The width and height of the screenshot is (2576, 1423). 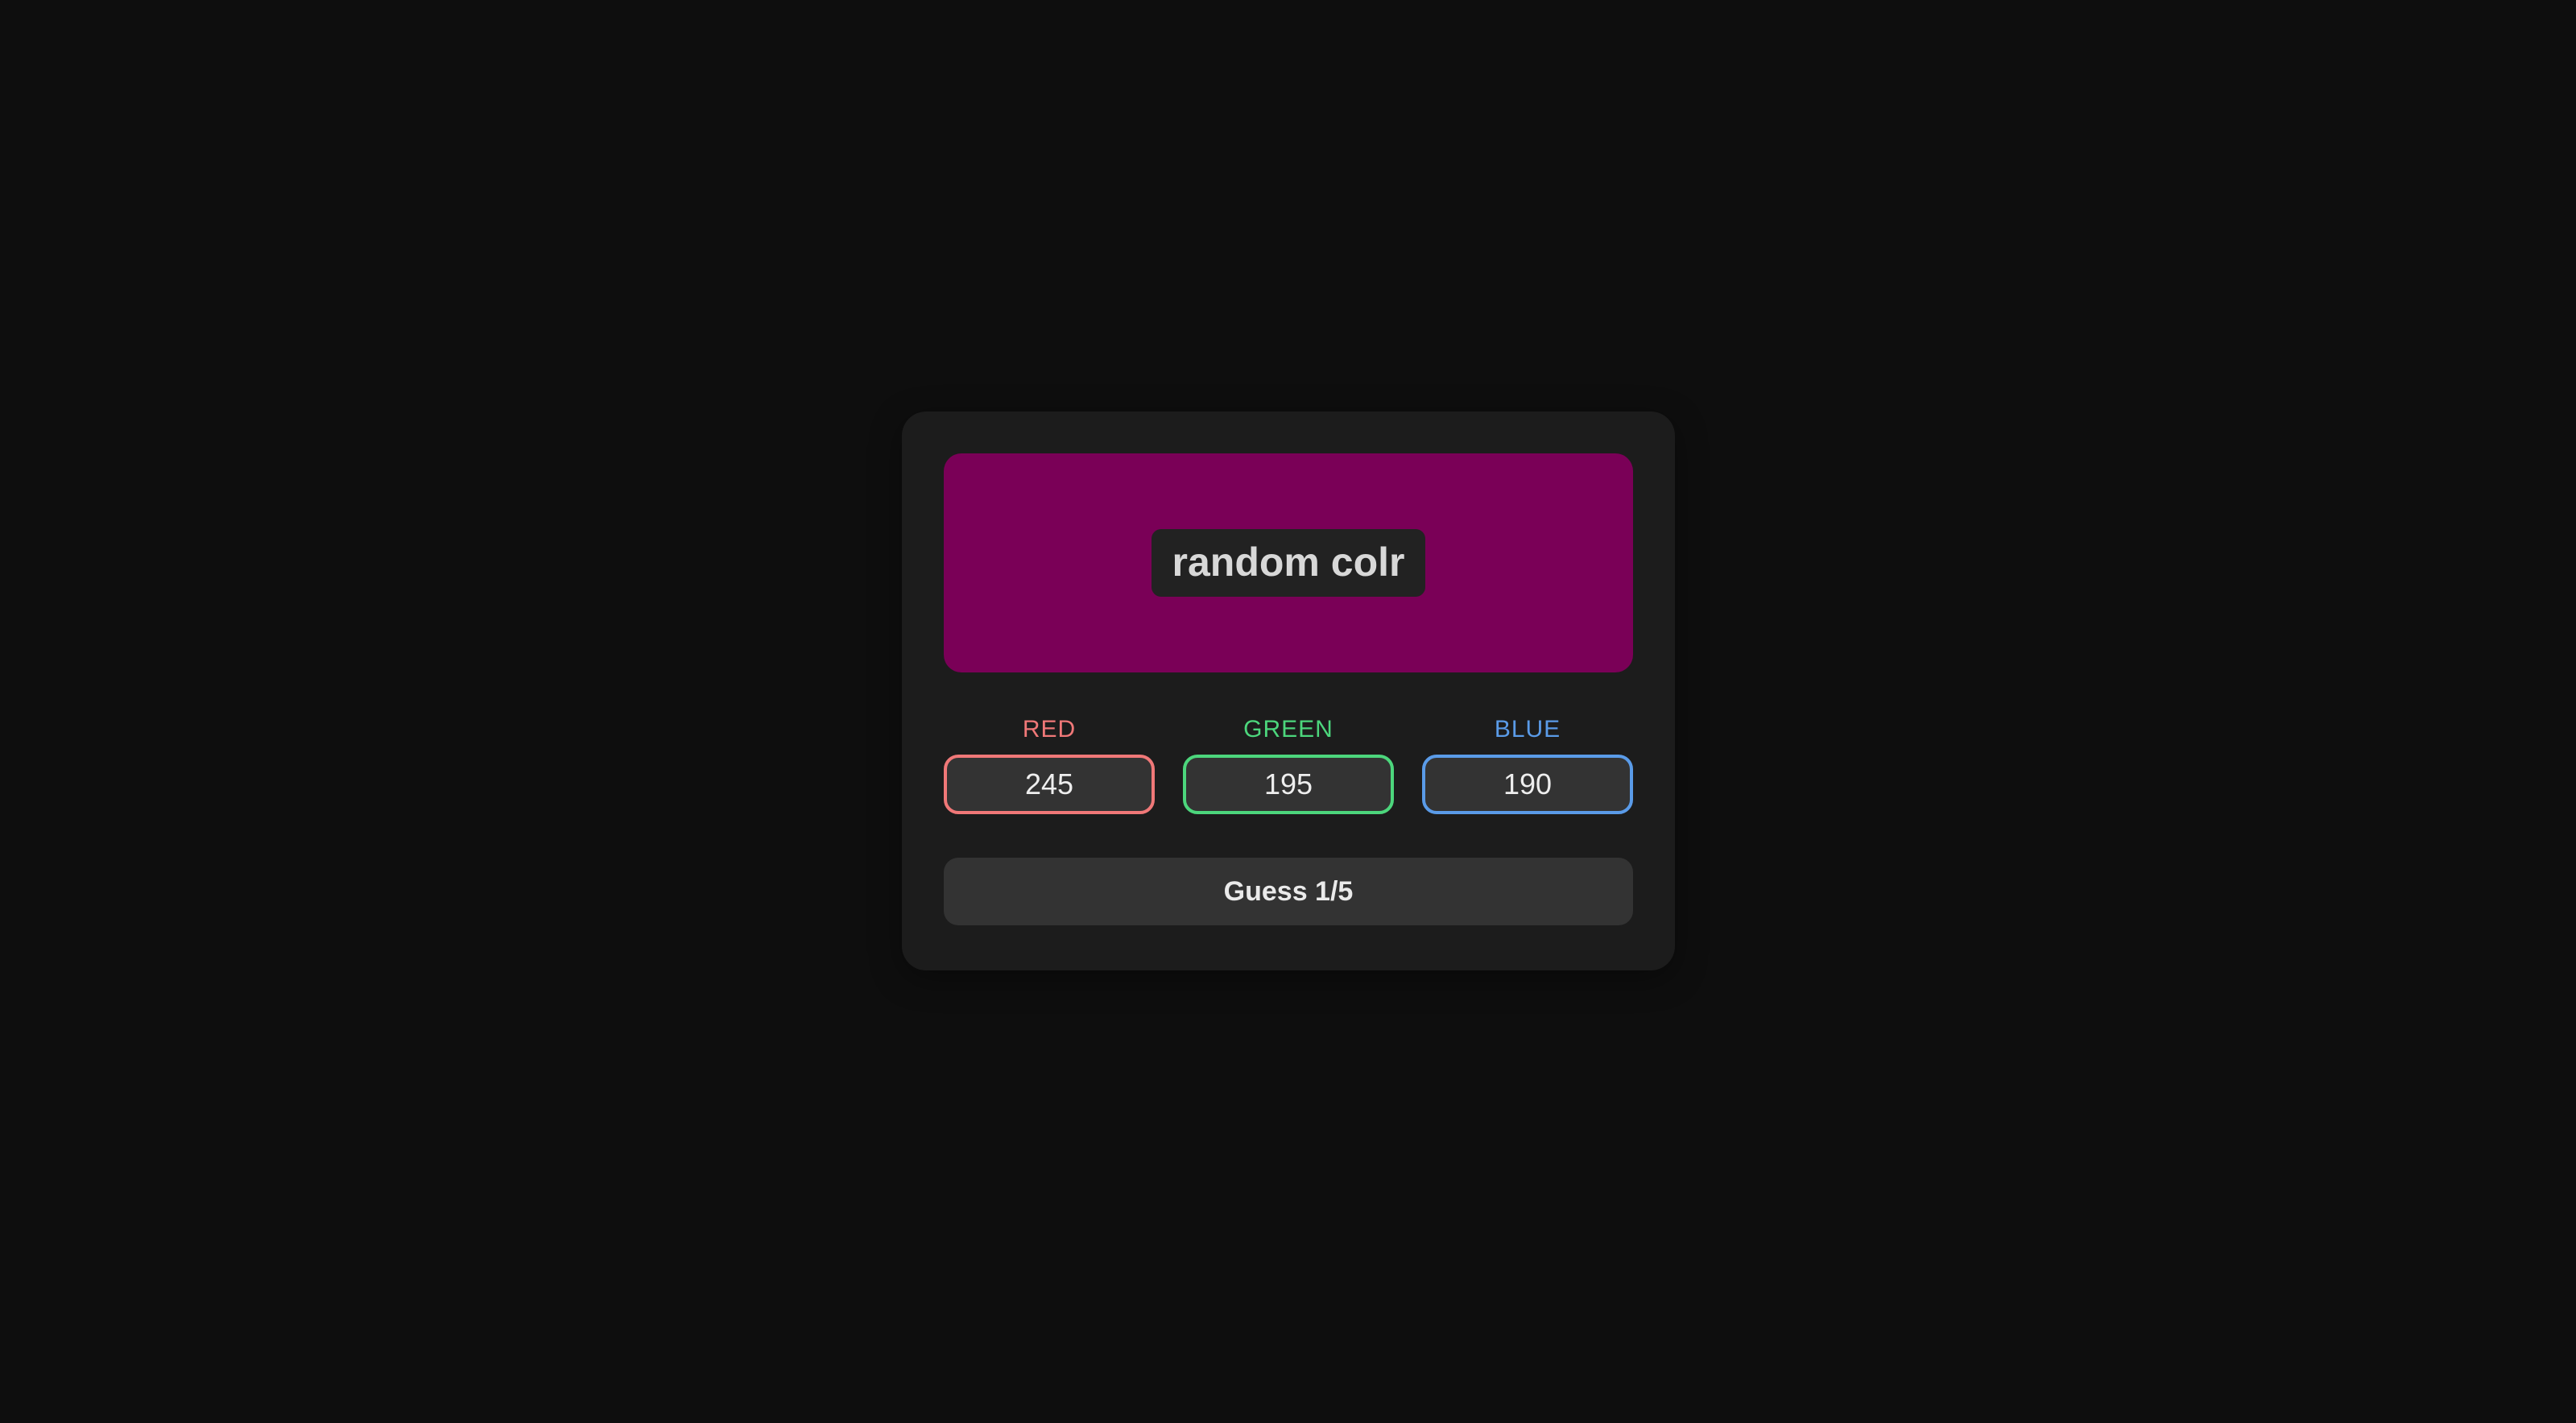 I want to click on blue-input, so click(x=1527, y=784).